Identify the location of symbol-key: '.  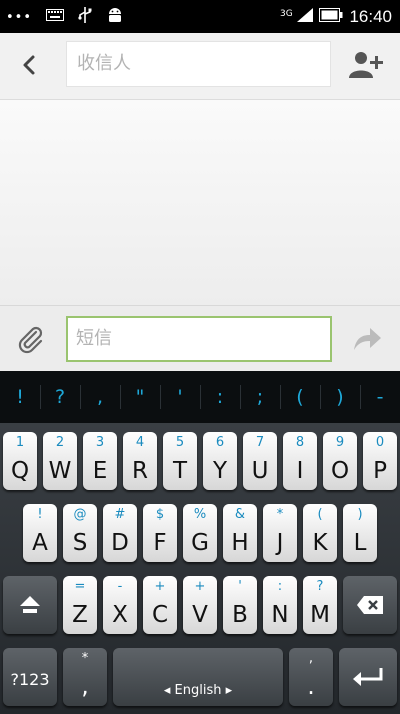
(180, 397).